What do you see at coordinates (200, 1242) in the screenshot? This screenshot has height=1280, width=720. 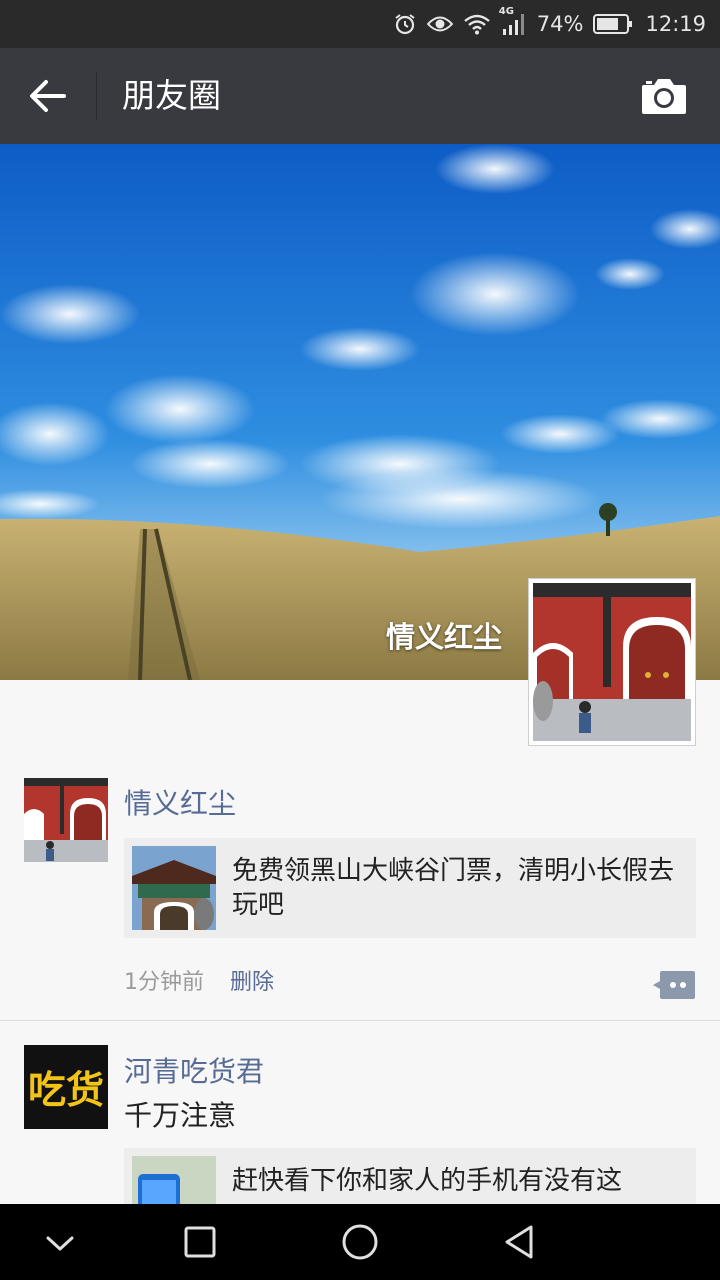 I see `recents-icon` at bounding box center [200, 1242].